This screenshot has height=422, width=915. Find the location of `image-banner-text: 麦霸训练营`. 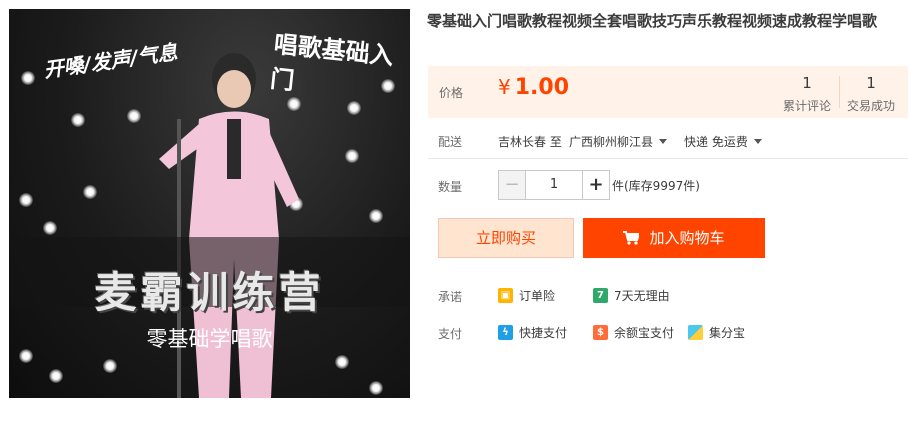

image-banner-text: 麦霸训练营 is located at coordinates (209, 292).